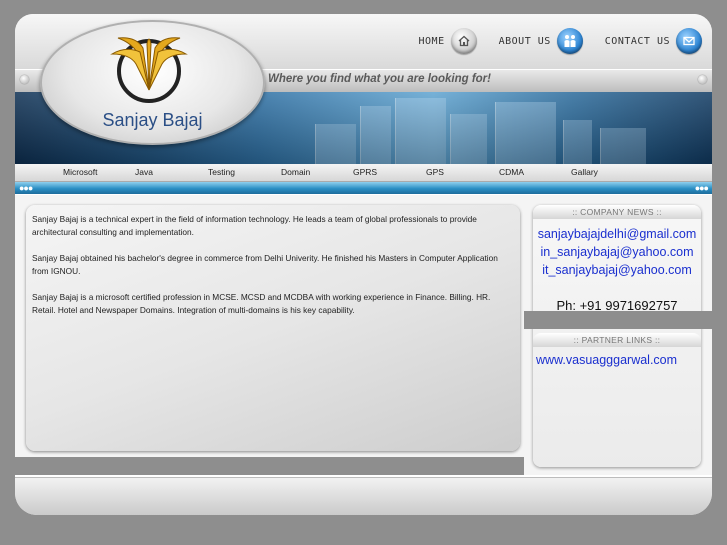 The width and height of the screenshot is (727, 545). Describe the element at coordinates (689, 41) in the screenshot. I see `mail-icon` at that location.